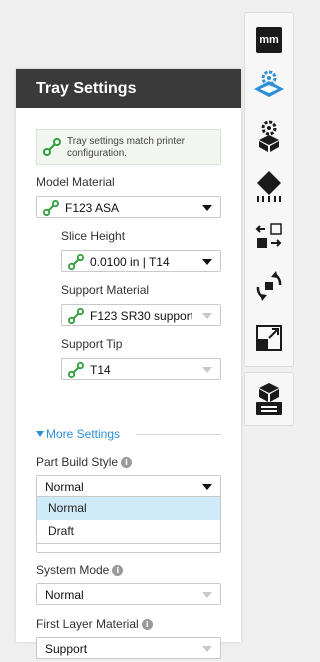 The width and height of the screenshot is (320, 662). Describe the element at coordinates (66, 649) in the screenshot. I see `first-layer-material-value: Support` at that location.